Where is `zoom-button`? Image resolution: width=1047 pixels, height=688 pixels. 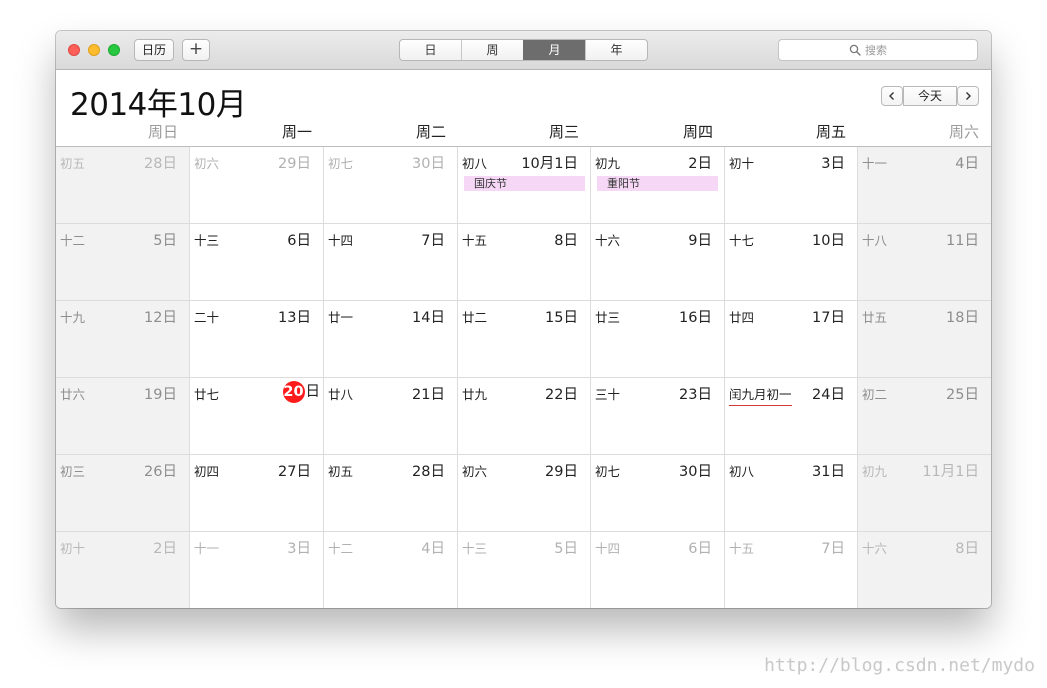
zoom-button is located at coordinates (114, 50).